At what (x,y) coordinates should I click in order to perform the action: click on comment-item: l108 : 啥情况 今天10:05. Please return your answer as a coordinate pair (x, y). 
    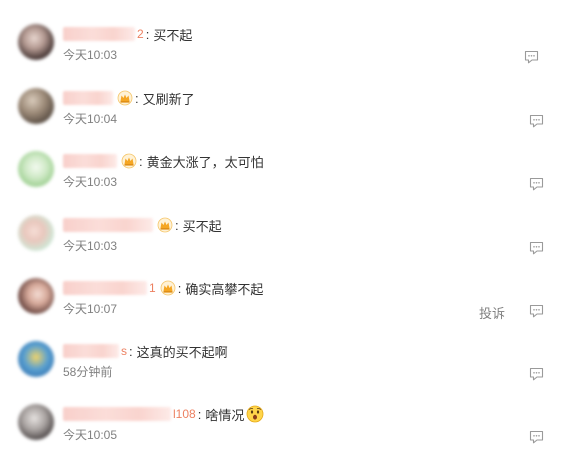
    Looking at the image, I should click on (291, 435).